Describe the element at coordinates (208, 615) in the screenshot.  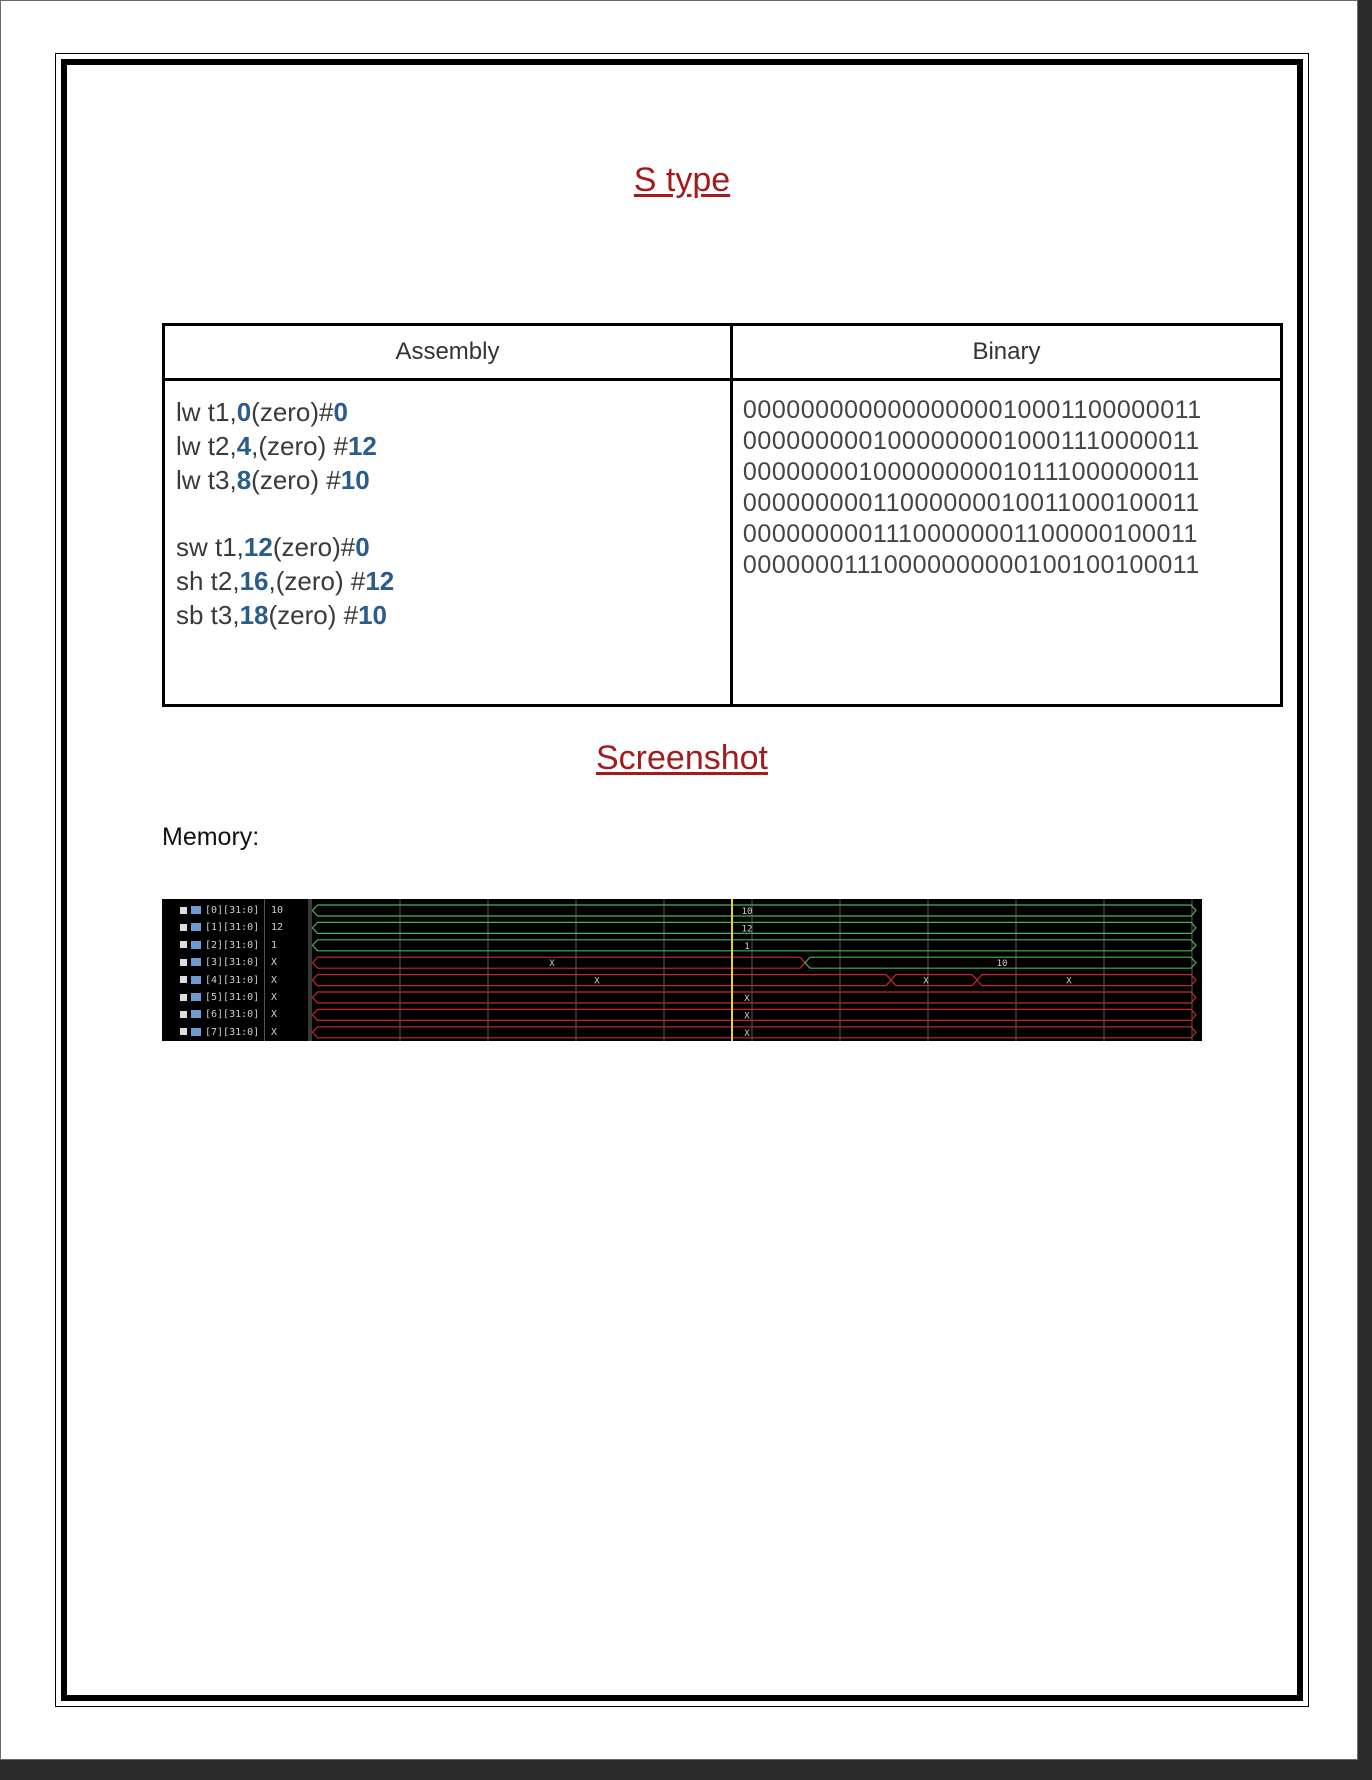
I see `assembly-text: sb t3,` at that location.